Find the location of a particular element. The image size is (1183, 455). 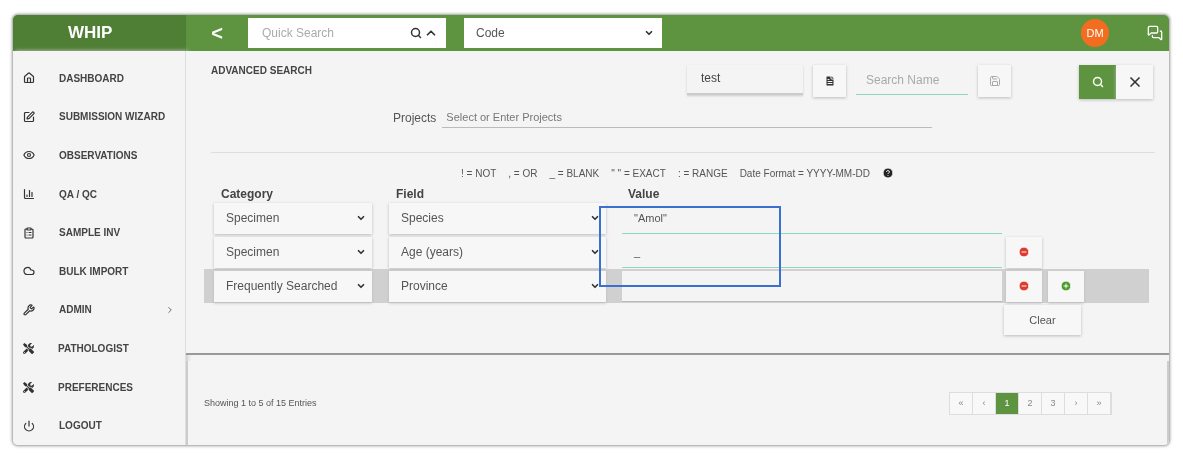

chevron-right-icon is located at coordinates (170, 309).